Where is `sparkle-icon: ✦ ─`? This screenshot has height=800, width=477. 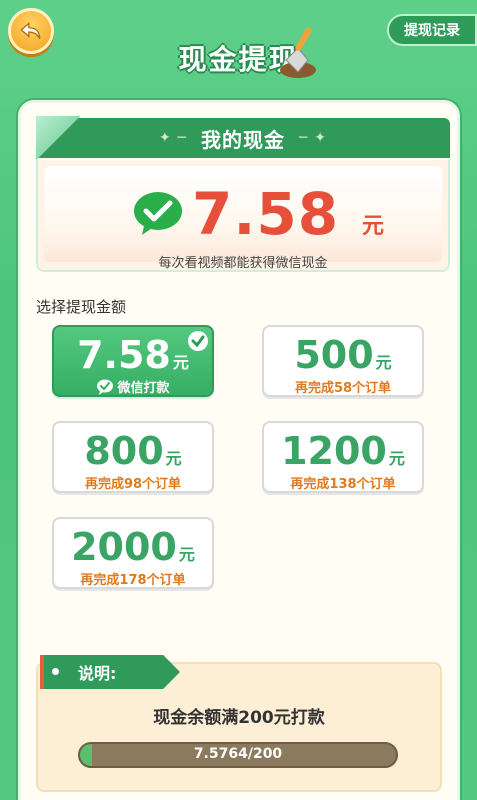
sparkle-icon: ✦ ─ is located at coordinates (172, 138).